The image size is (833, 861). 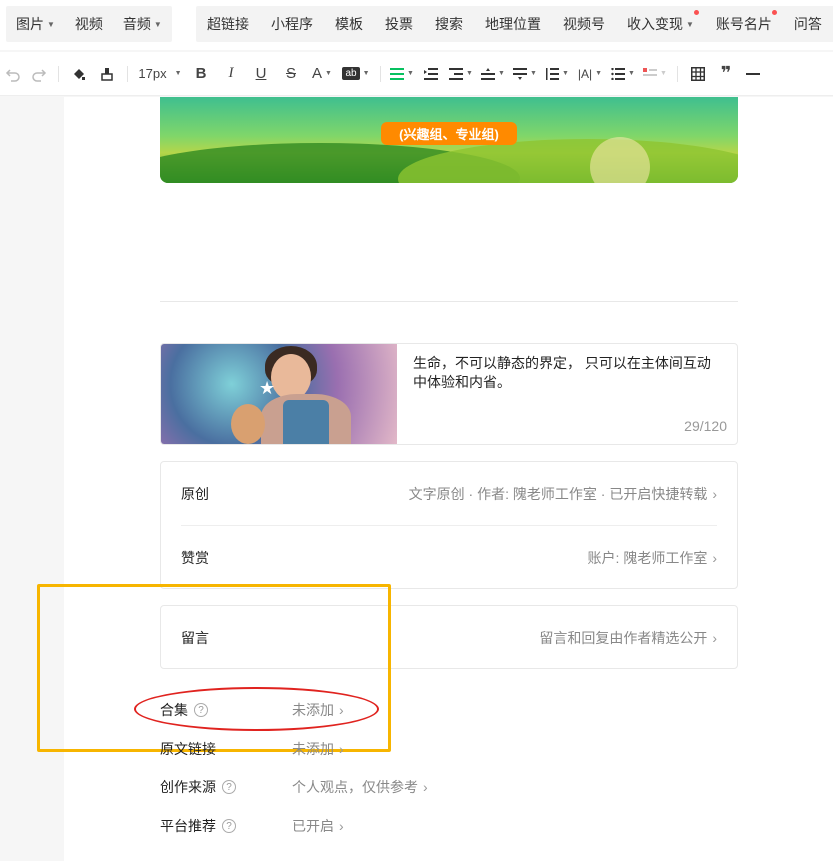 I want to click on nav-account-card-label: 账号名片, so click(x=743, y=24).